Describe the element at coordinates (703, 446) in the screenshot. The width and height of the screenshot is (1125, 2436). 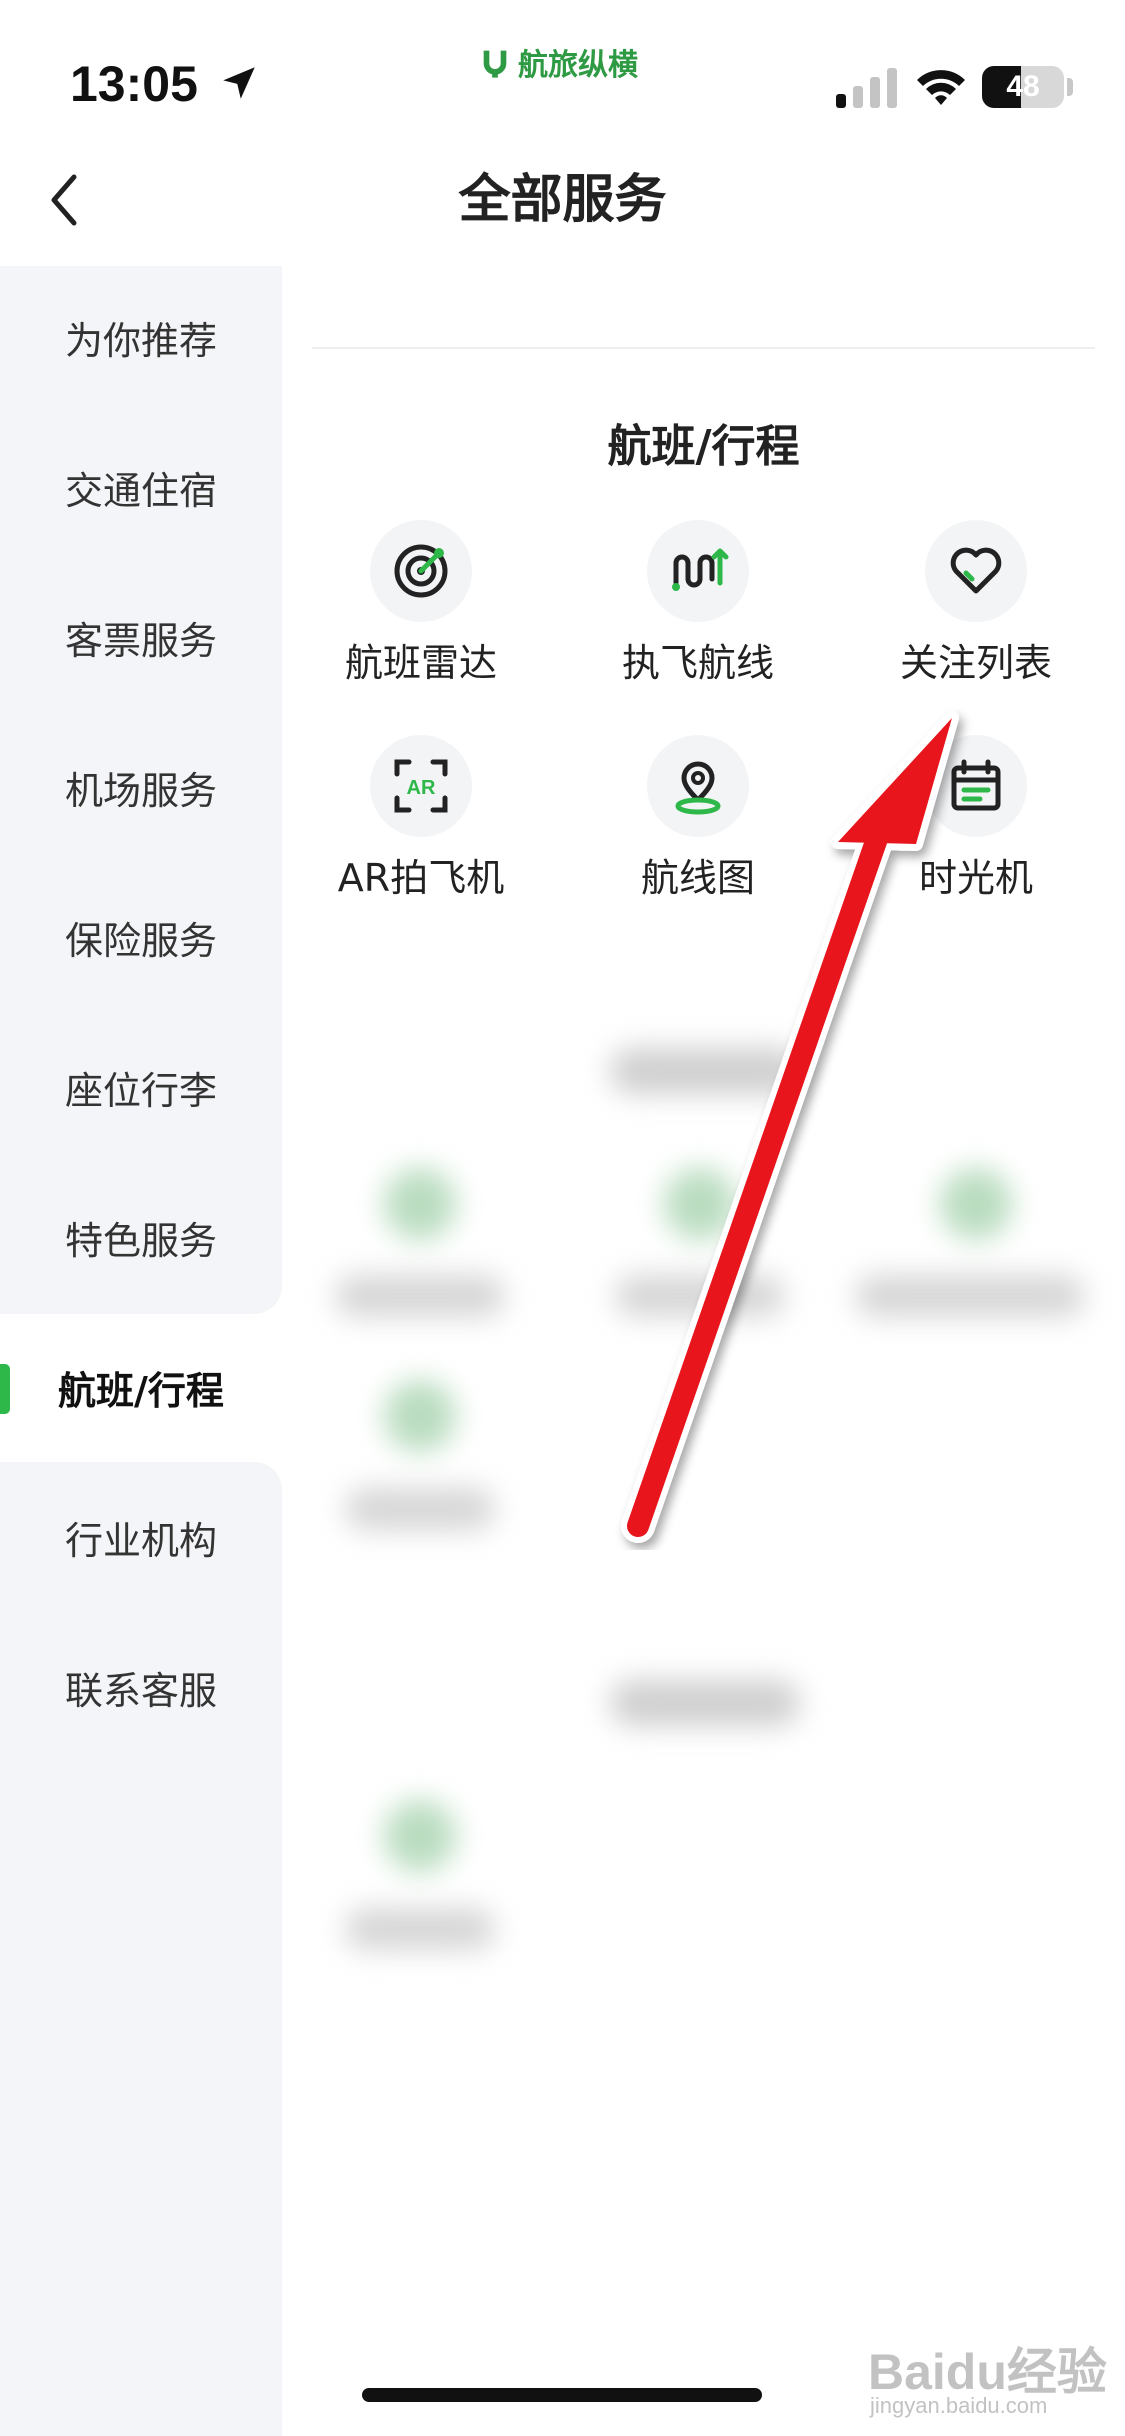
I see `section-title: 航班/行程` at that location.